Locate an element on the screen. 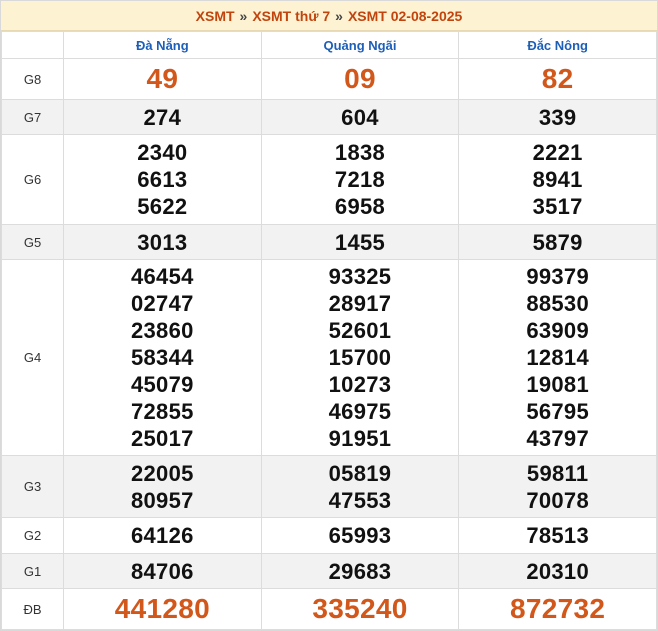  prize-number: 441280 is located at coordinates (162, 608).